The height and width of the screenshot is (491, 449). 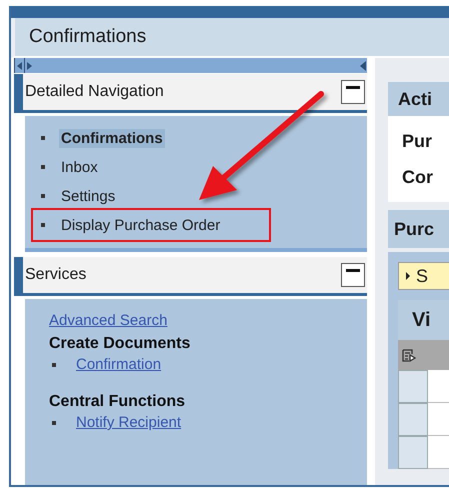 What do you see at coordinates (418, 141) in the screenshot?
I see `card-text: Pur` at bounding box center [418, 141].